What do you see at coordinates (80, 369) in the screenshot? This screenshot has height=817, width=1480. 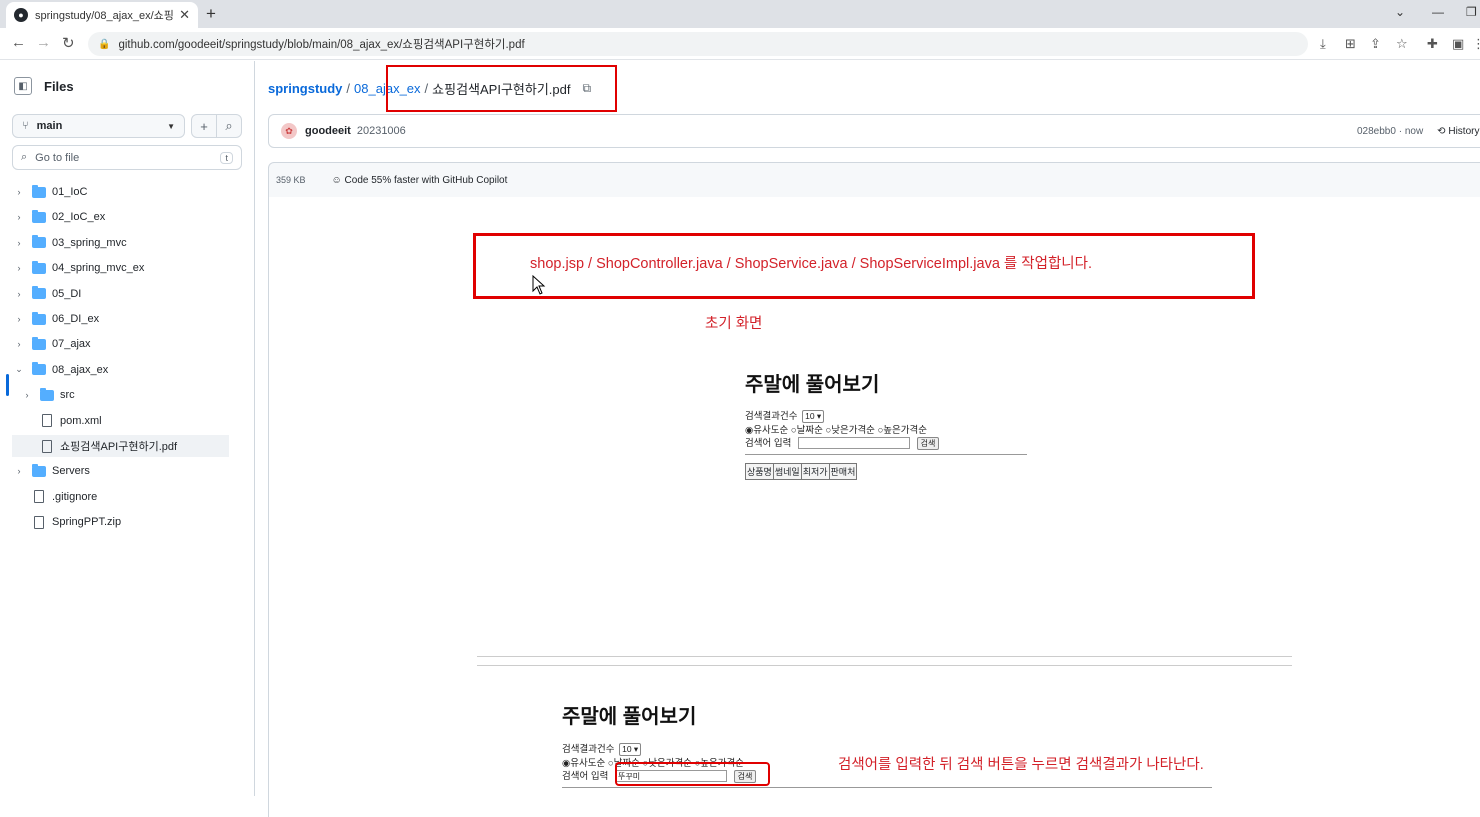 I see `tree-item-label: 08_ajax_ex` at bounding box center [80, 369].